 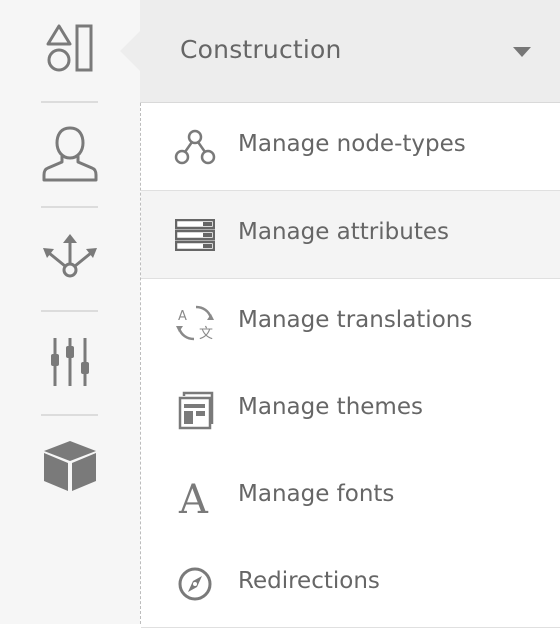 I want to click on sliders-icon, so click(x=70, y=362).